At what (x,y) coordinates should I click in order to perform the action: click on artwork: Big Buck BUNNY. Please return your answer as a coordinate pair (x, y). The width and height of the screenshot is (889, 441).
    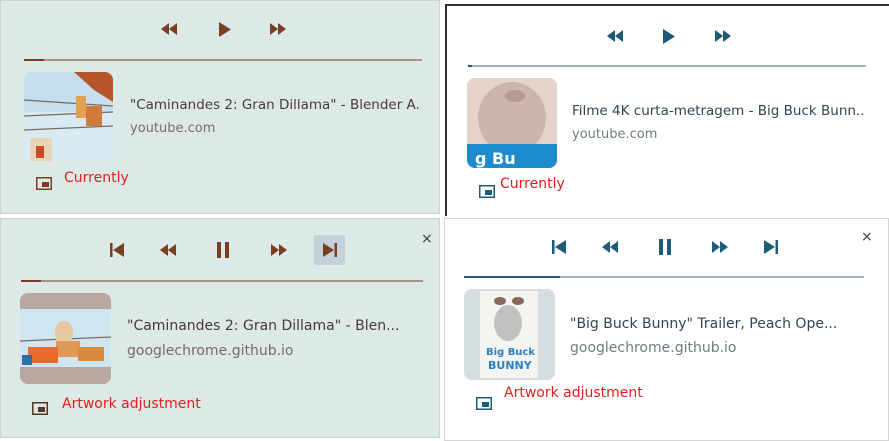
    Looking at the image, I should click on (509, 334).